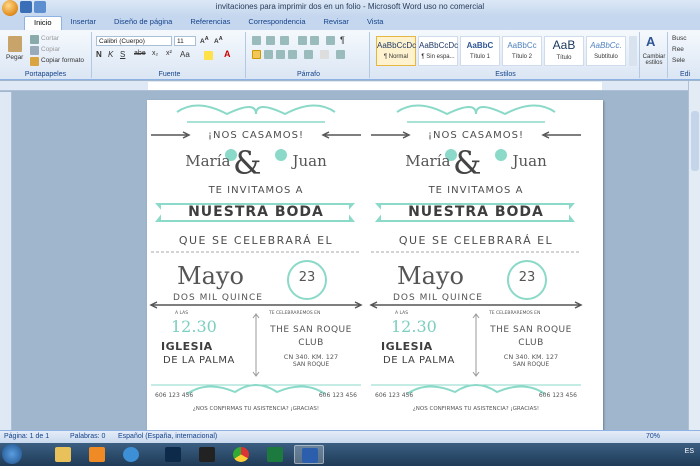  Describe the element at coordinates (50, 49) in the screenshot. I see `copy-button: Copiar` at that location.